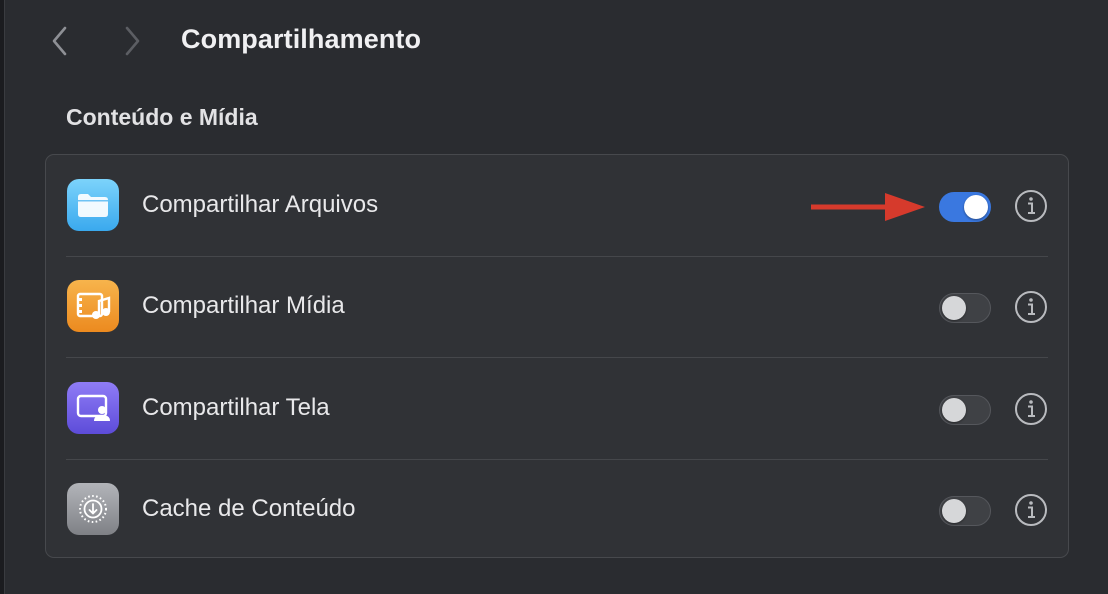 This screenshot has width=1108, height=594. What do you see at coordinates (236, 407) in the screenshot?
I see `row-label: Compartilhar Tela` at bounding box center [236, 407].